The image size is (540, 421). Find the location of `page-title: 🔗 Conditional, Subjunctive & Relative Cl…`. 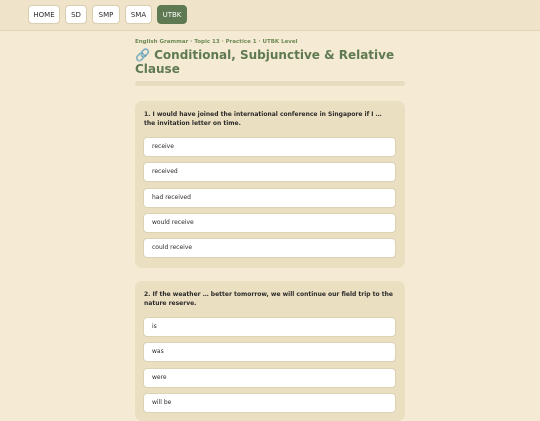

page-title: 🔗 Conditional, Subjunctive & Relative Cl… is located at coordinates (265, 62).